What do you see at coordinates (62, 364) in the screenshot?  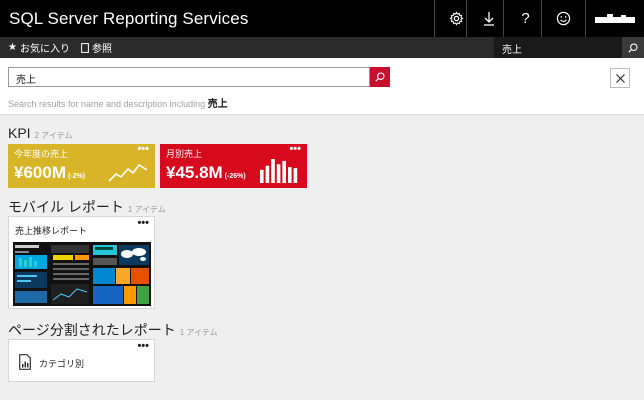 I see `paginated-report-name: カテゴリ別` at bounding box center [62, 364].